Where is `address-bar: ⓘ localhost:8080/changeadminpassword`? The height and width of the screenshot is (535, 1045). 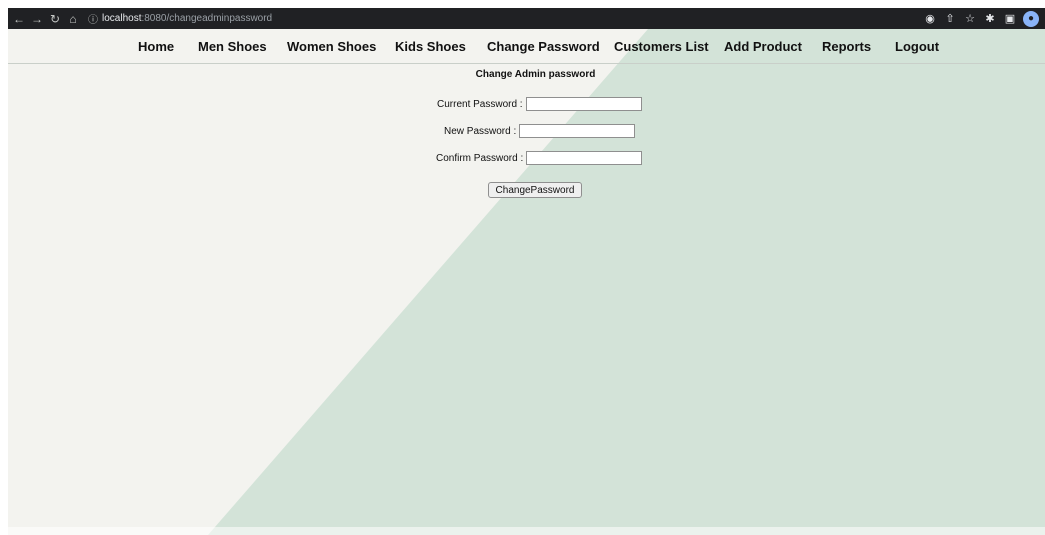
address-bar: ⓘ localhost:8080/changeadminpassword is located at coordinates (180, 18).